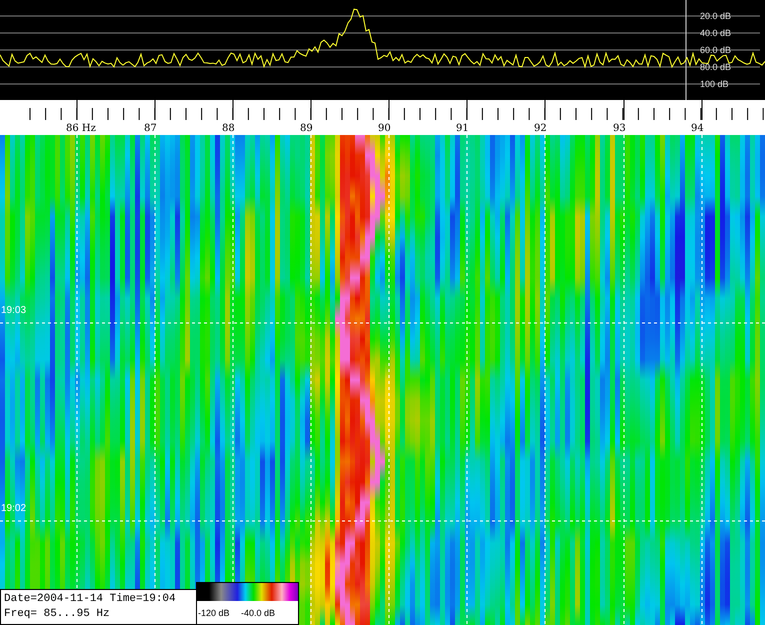 The image size is (765, 625). I want to click on db-label: 60.0 dB, so click(716, 50).